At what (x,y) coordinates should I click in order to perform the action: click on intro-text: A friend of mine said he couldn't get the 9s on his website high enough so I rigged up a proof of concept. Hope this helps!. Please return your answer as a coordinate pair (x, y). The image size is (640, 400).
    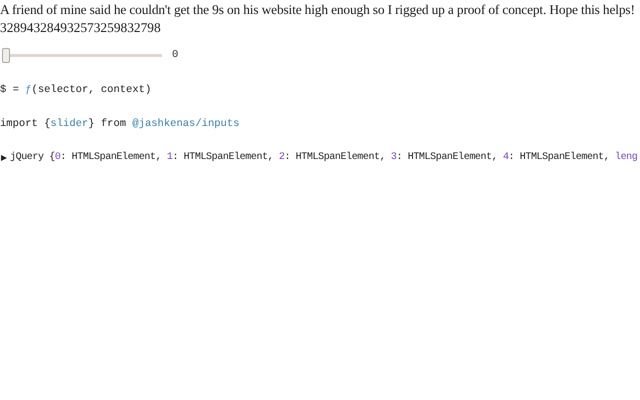
    Looking at the image, I should click on (318, 10).